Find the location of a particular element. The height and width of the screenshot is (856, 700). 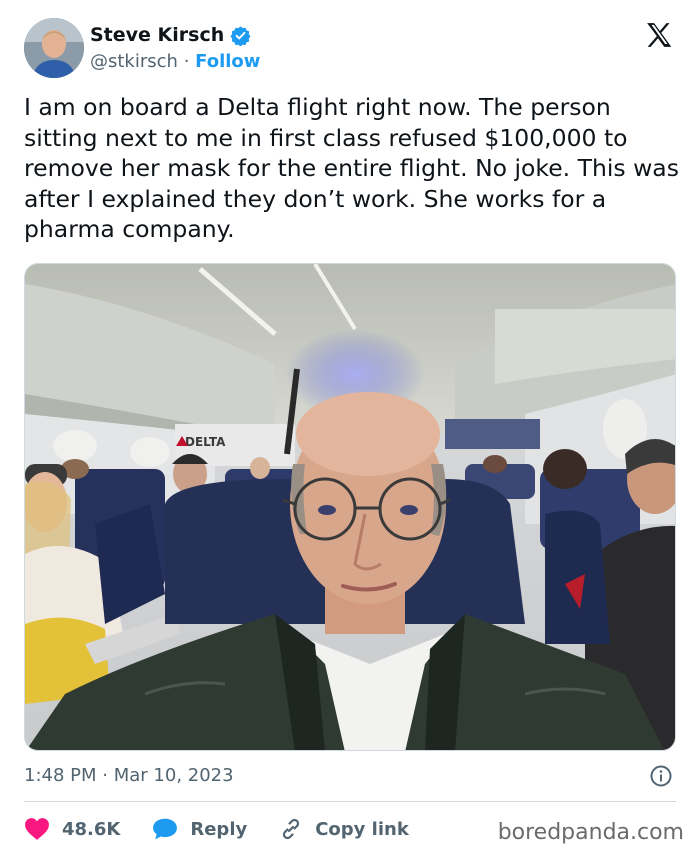

tweet-header: Steve Kirsch @stkirsch · Follow is located at coordinates (352, 49).